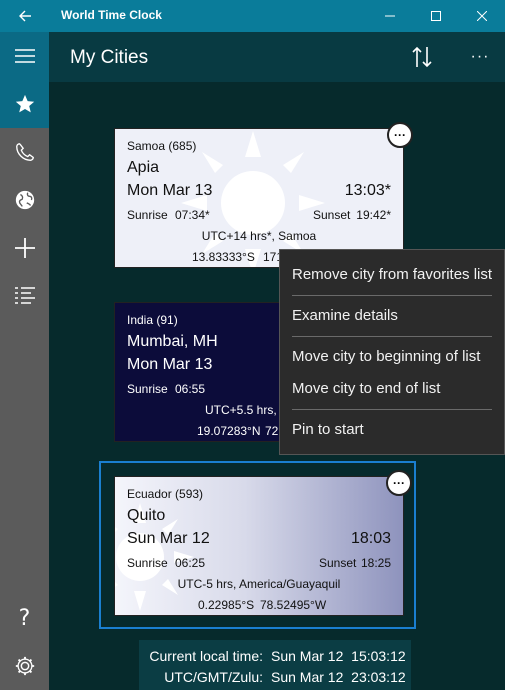  Describe the element at coordinates (366, 388) in the screenshot. I see `menu-item-move-to-end: Move city to end of list` at that location.